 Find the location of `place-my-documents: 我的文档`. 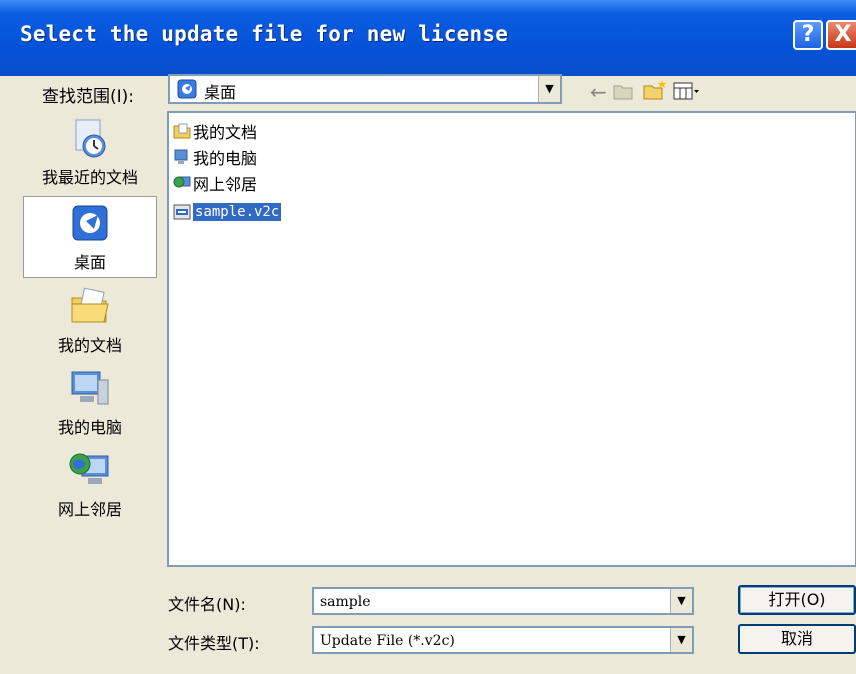

place-my-documents: 我的文档 is located at coordinates (90, 320).